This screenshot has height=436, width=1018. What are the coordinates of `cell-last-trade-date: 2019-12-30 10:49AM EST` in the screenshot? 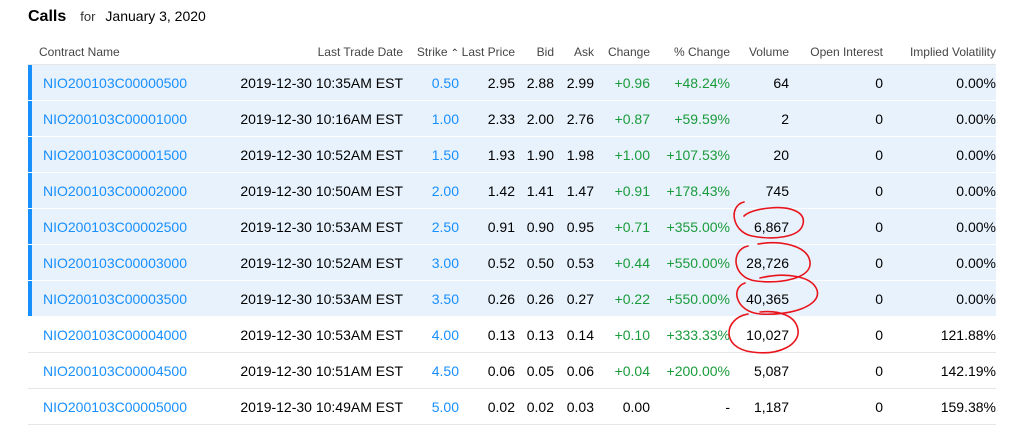 It's located at (310, 406).